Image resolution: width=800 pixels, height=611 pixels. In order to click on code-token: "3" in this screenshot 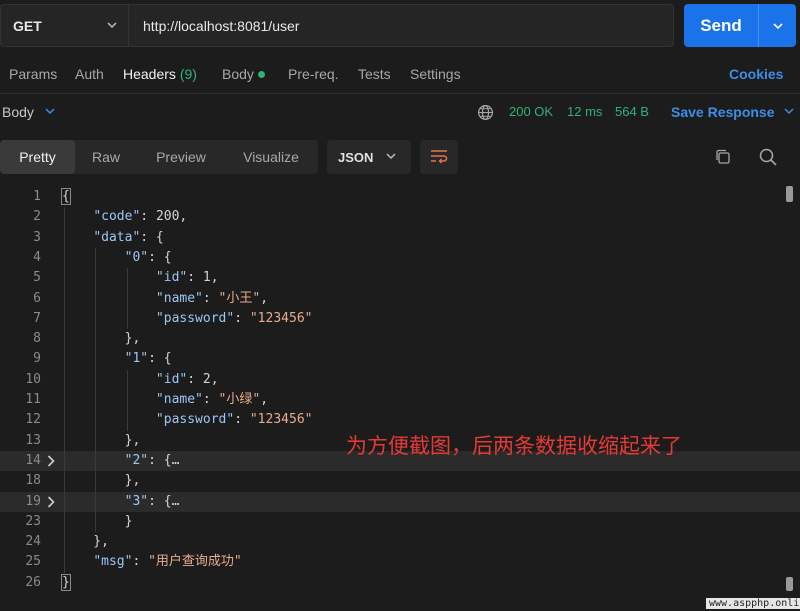, I will do `click(136, 501)`.